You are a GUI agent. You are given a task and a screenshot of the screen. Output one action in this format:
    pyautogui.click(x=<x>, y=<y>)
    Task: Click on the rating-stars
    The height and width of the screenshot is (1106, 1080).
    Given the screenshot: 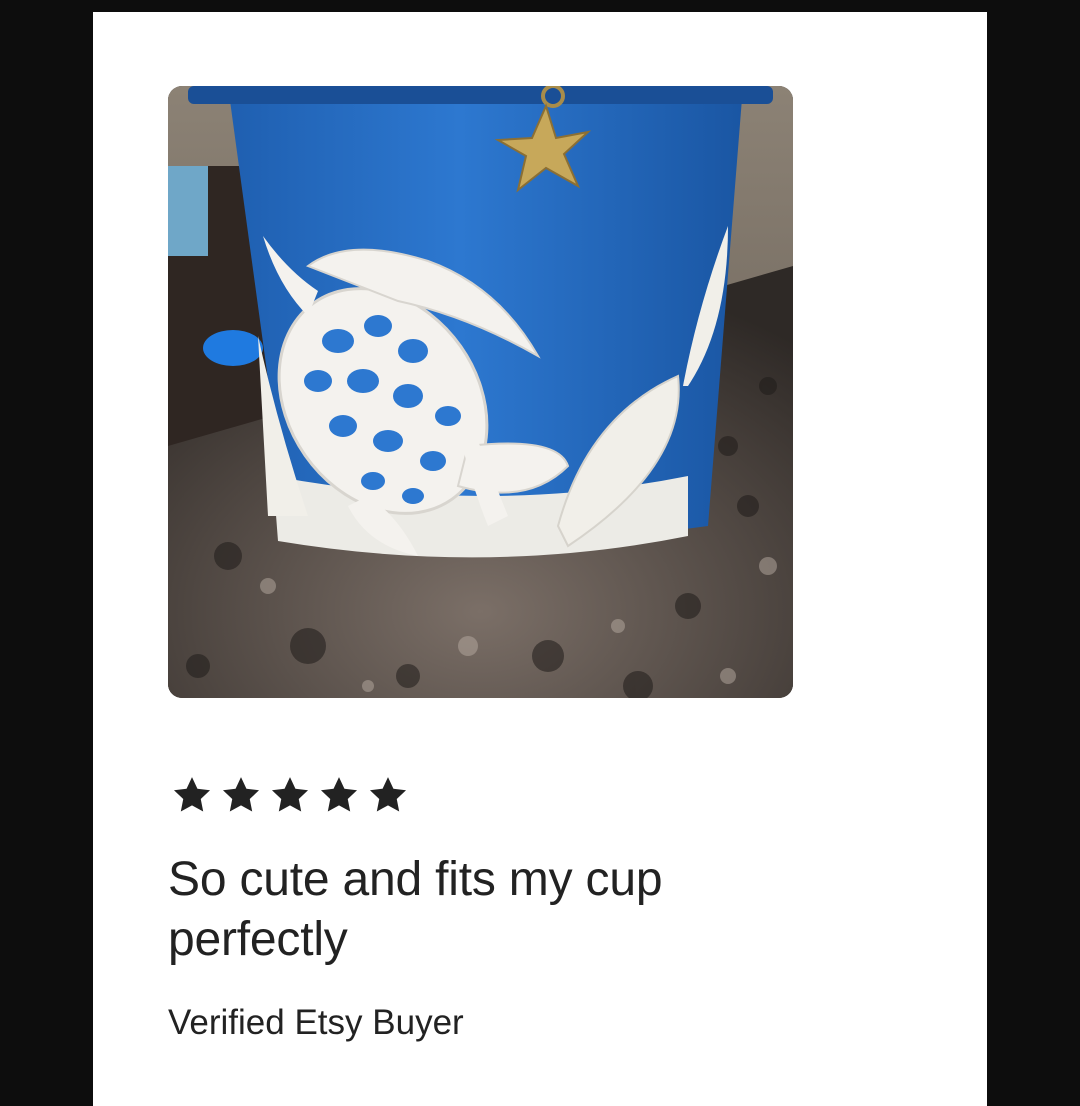 What is the action you would take?
    pyautogui.click(x=290, y=795)
    